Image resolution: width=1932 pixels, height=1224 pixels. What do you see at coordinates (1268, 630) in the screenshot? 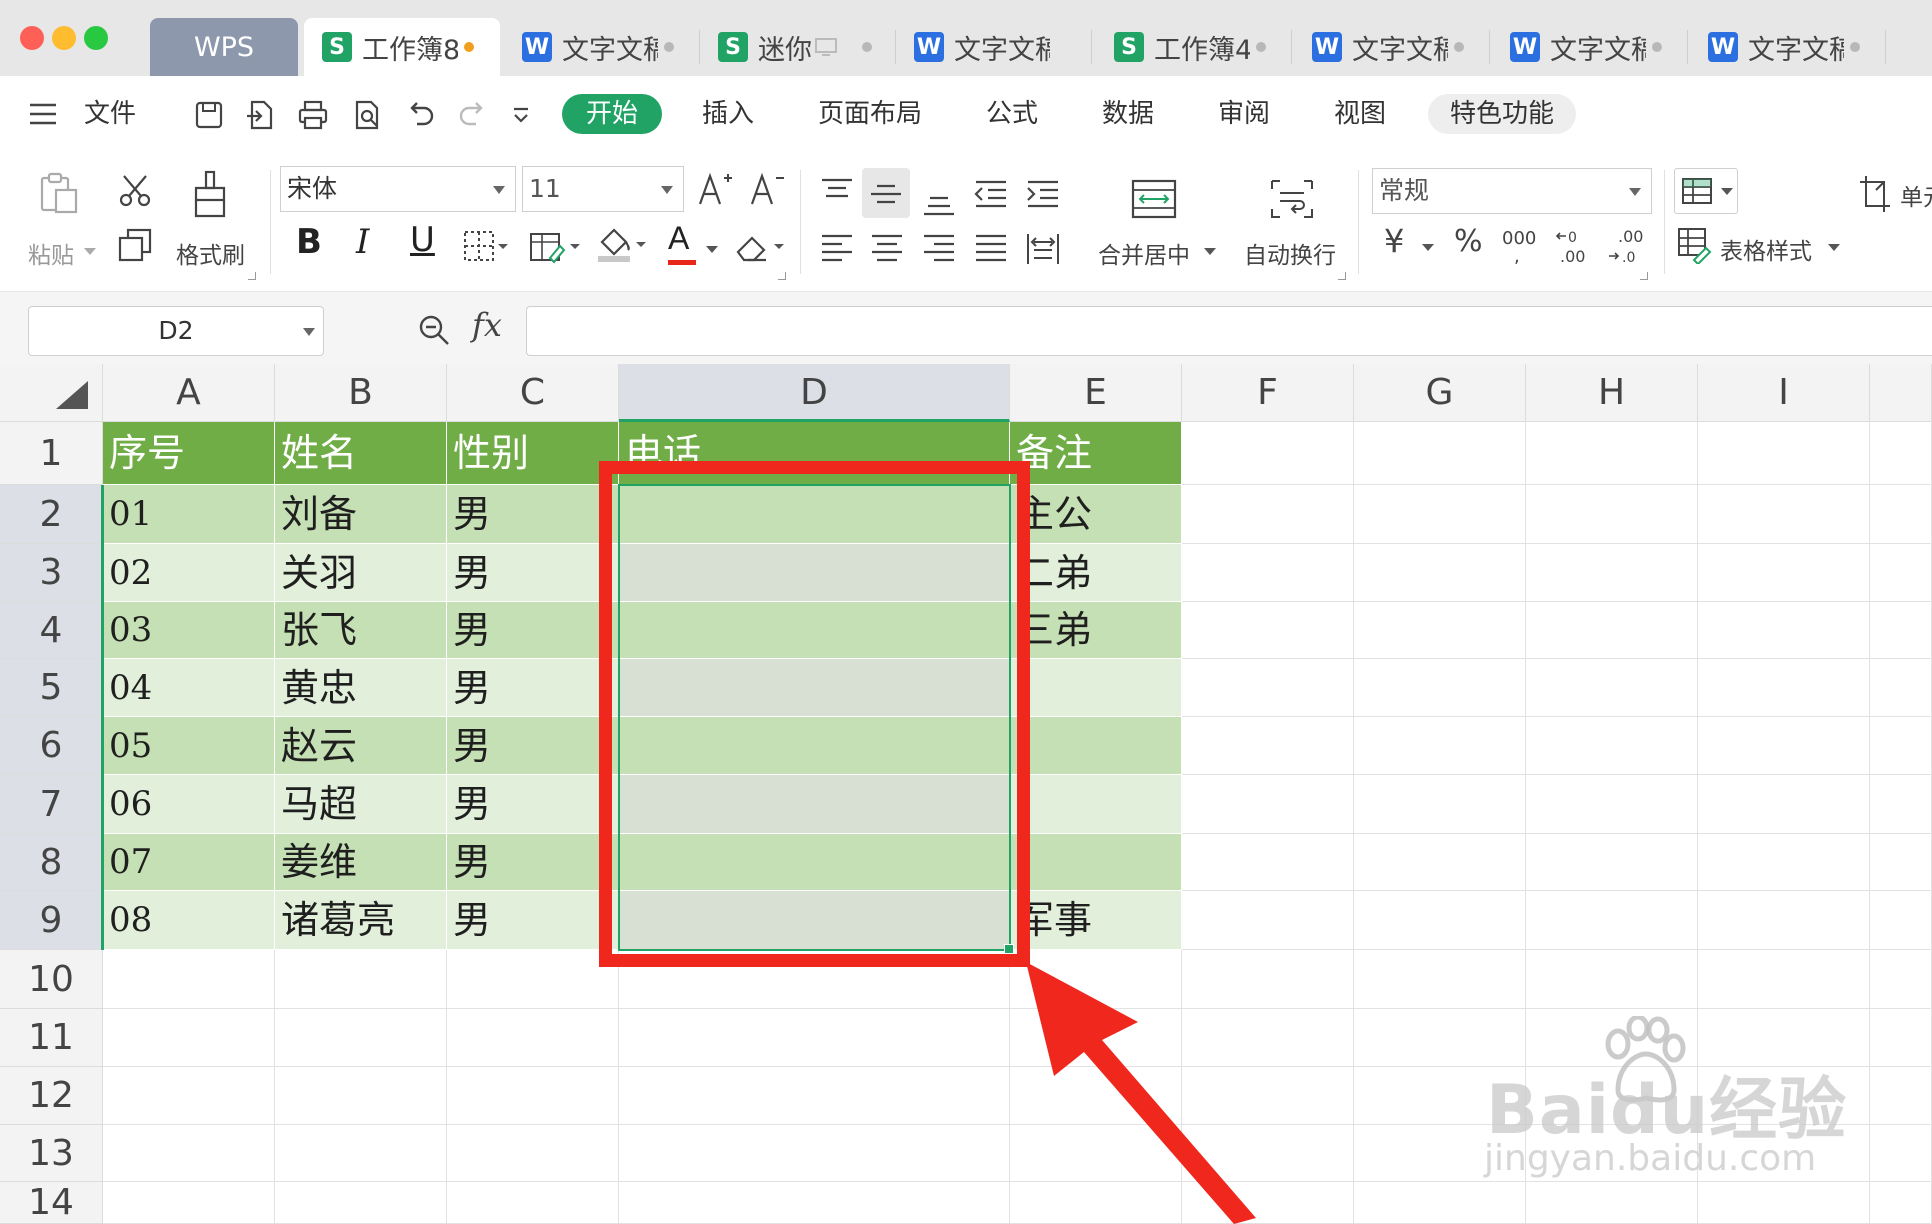
I see `cell-f4` at bounding box center [1268, 630].